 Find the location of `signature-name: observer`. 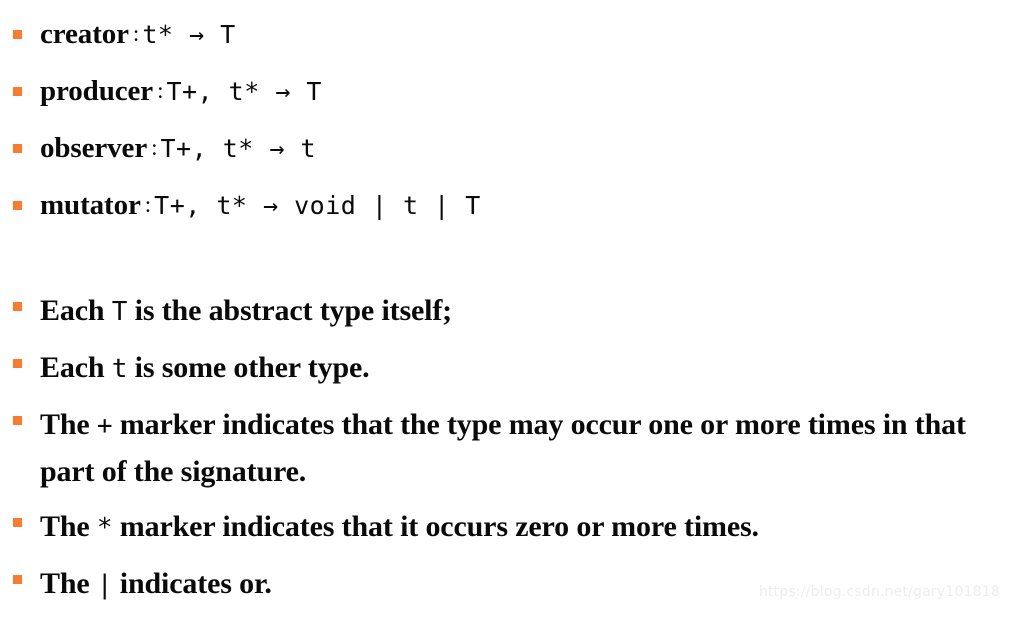

signature-name: observer is located at coordinates (94, 148).